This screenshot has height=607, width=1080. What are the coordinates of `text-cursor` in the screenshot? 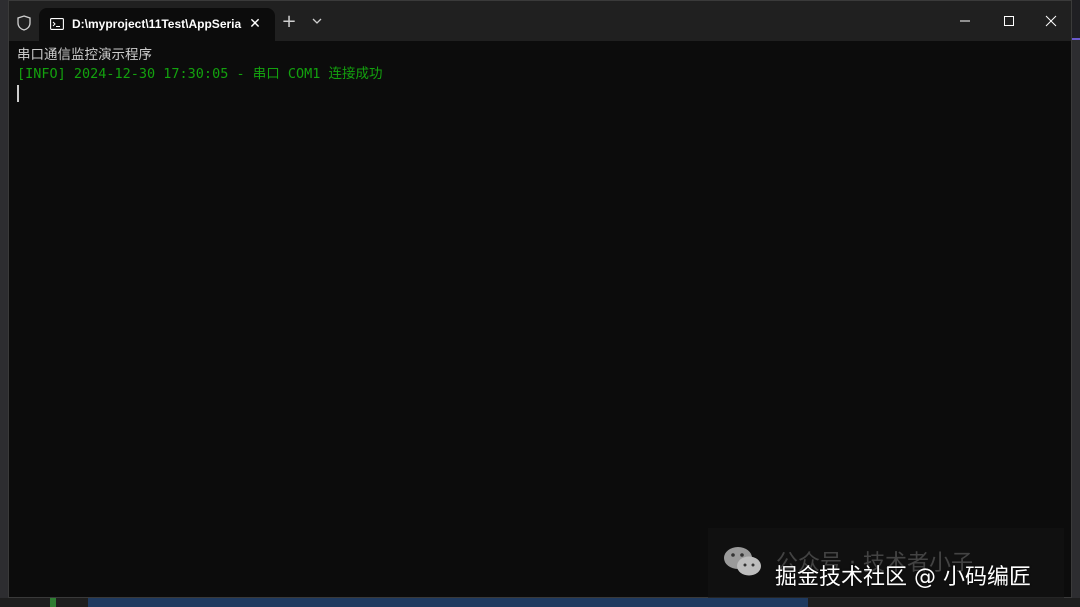 It's located at (18, 93).